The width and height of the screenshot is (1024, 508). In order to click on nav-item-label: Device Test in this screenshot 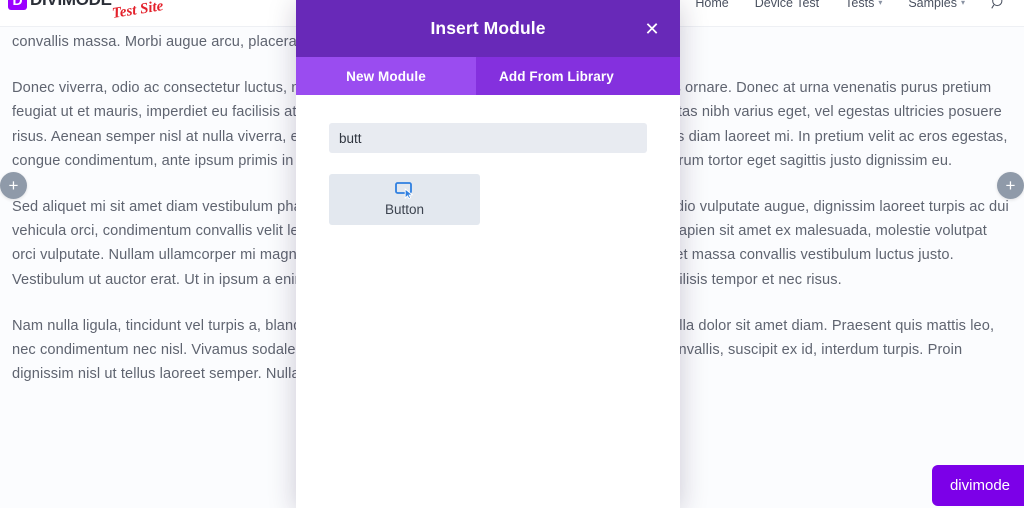, I will do `click(787, 5)`.